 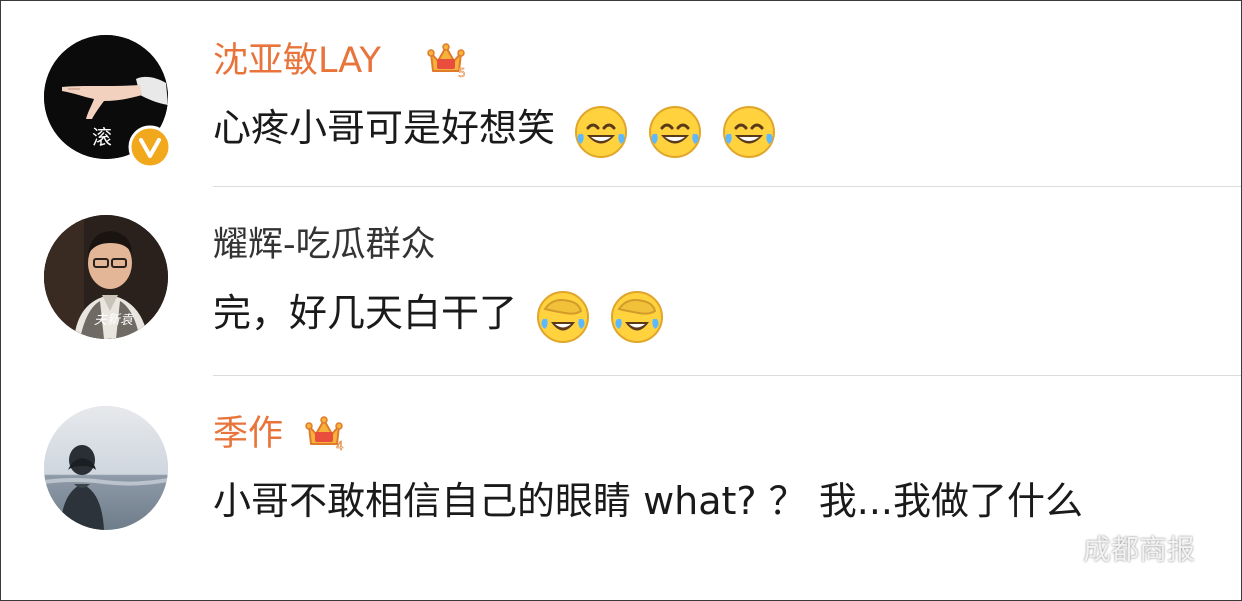 What do you see at coordinates (462, 72) in the screenshot?
I see `svg-text: 5` at bounding box center [462, 72].